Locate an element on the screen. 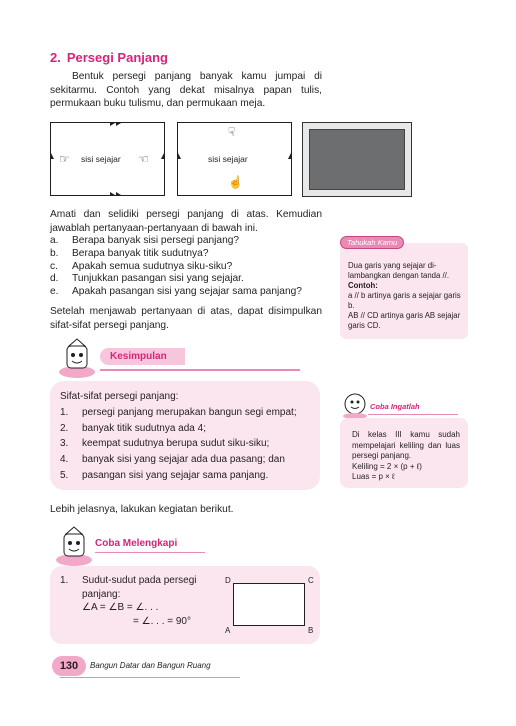  tahukah-line2: a // b artinya garis a sejajar garis b. is located at coordinates (404, 300).